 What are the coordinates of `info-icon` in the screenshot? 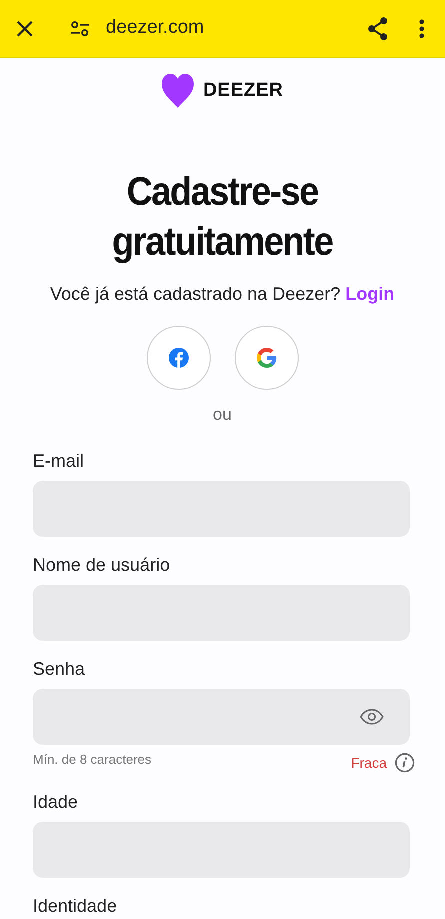 It's located at (405, 763).